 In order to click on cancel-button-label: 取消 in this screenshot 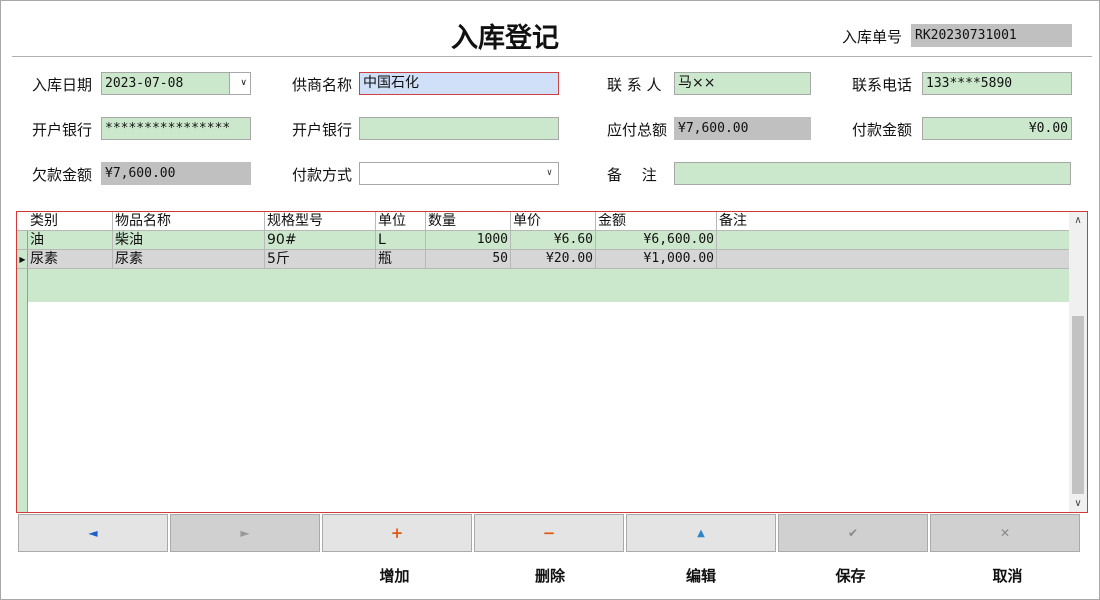, I will do `click(1007, 575)`.